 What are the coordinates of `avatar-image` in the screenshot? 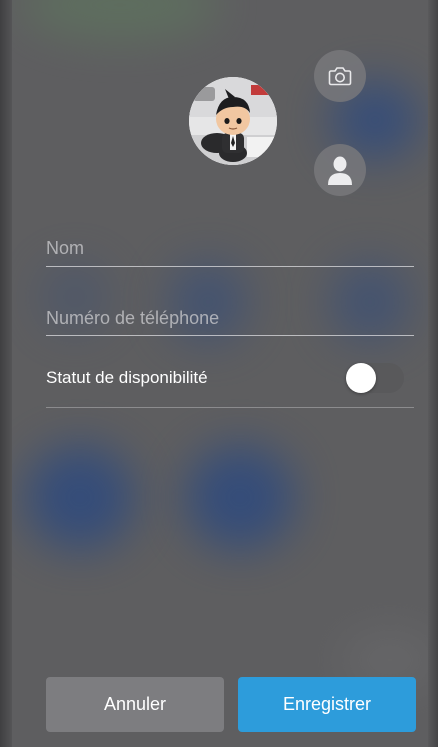 It's located at (233, 121).